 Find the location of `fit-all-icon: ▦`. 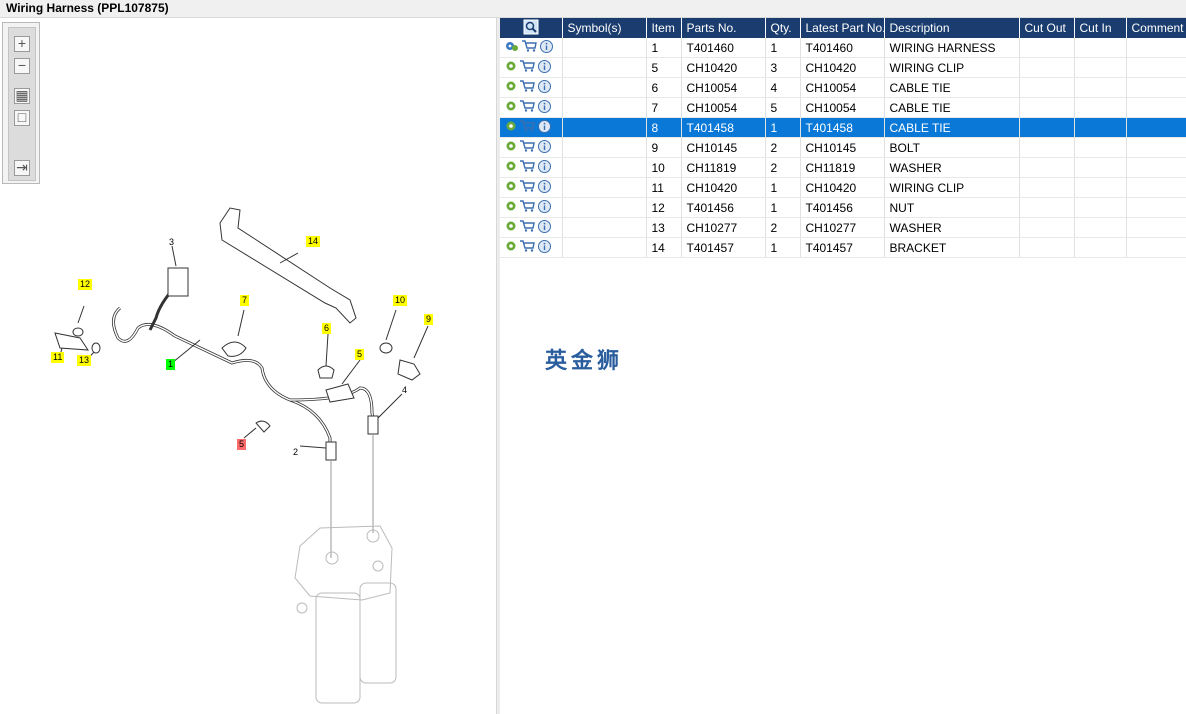

fit-all-icon: ▦ is located at coordinates (22, 96).